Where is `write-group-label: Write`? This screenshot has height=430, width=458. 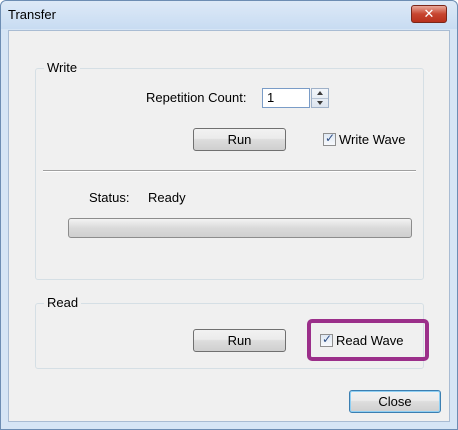 write-group-label: Write is located at coordinates (62, 67).